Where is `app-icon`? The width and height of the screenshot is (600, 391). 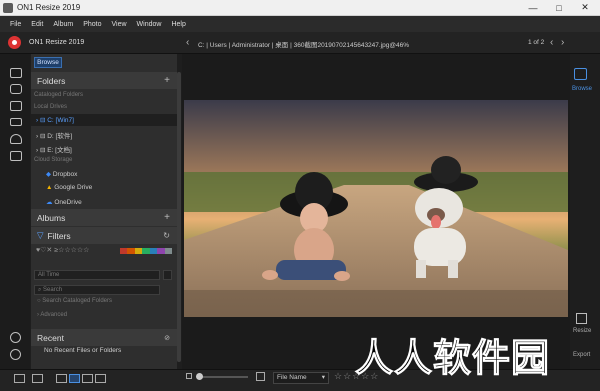 app-icon is located at coordinates (8, 7).